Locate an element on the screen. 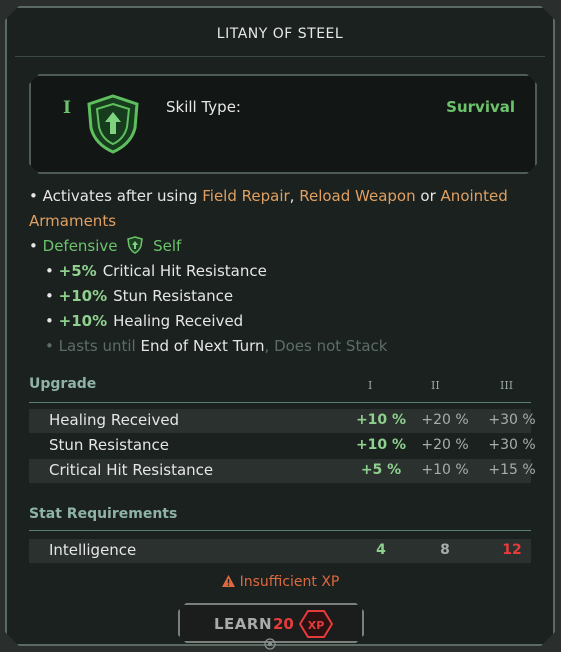 This screenshot has height=652, width=561. shield-up-arrow-icon is located at coordinates (113, 124).